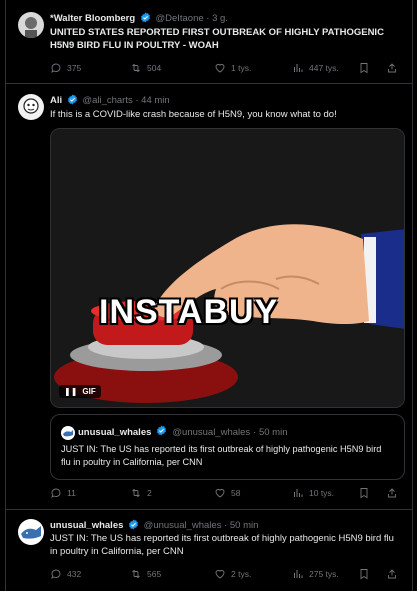  Describe the element at coordinates (324, 68) in the screenshot. I see `view-count: 447 tys.` at that location.